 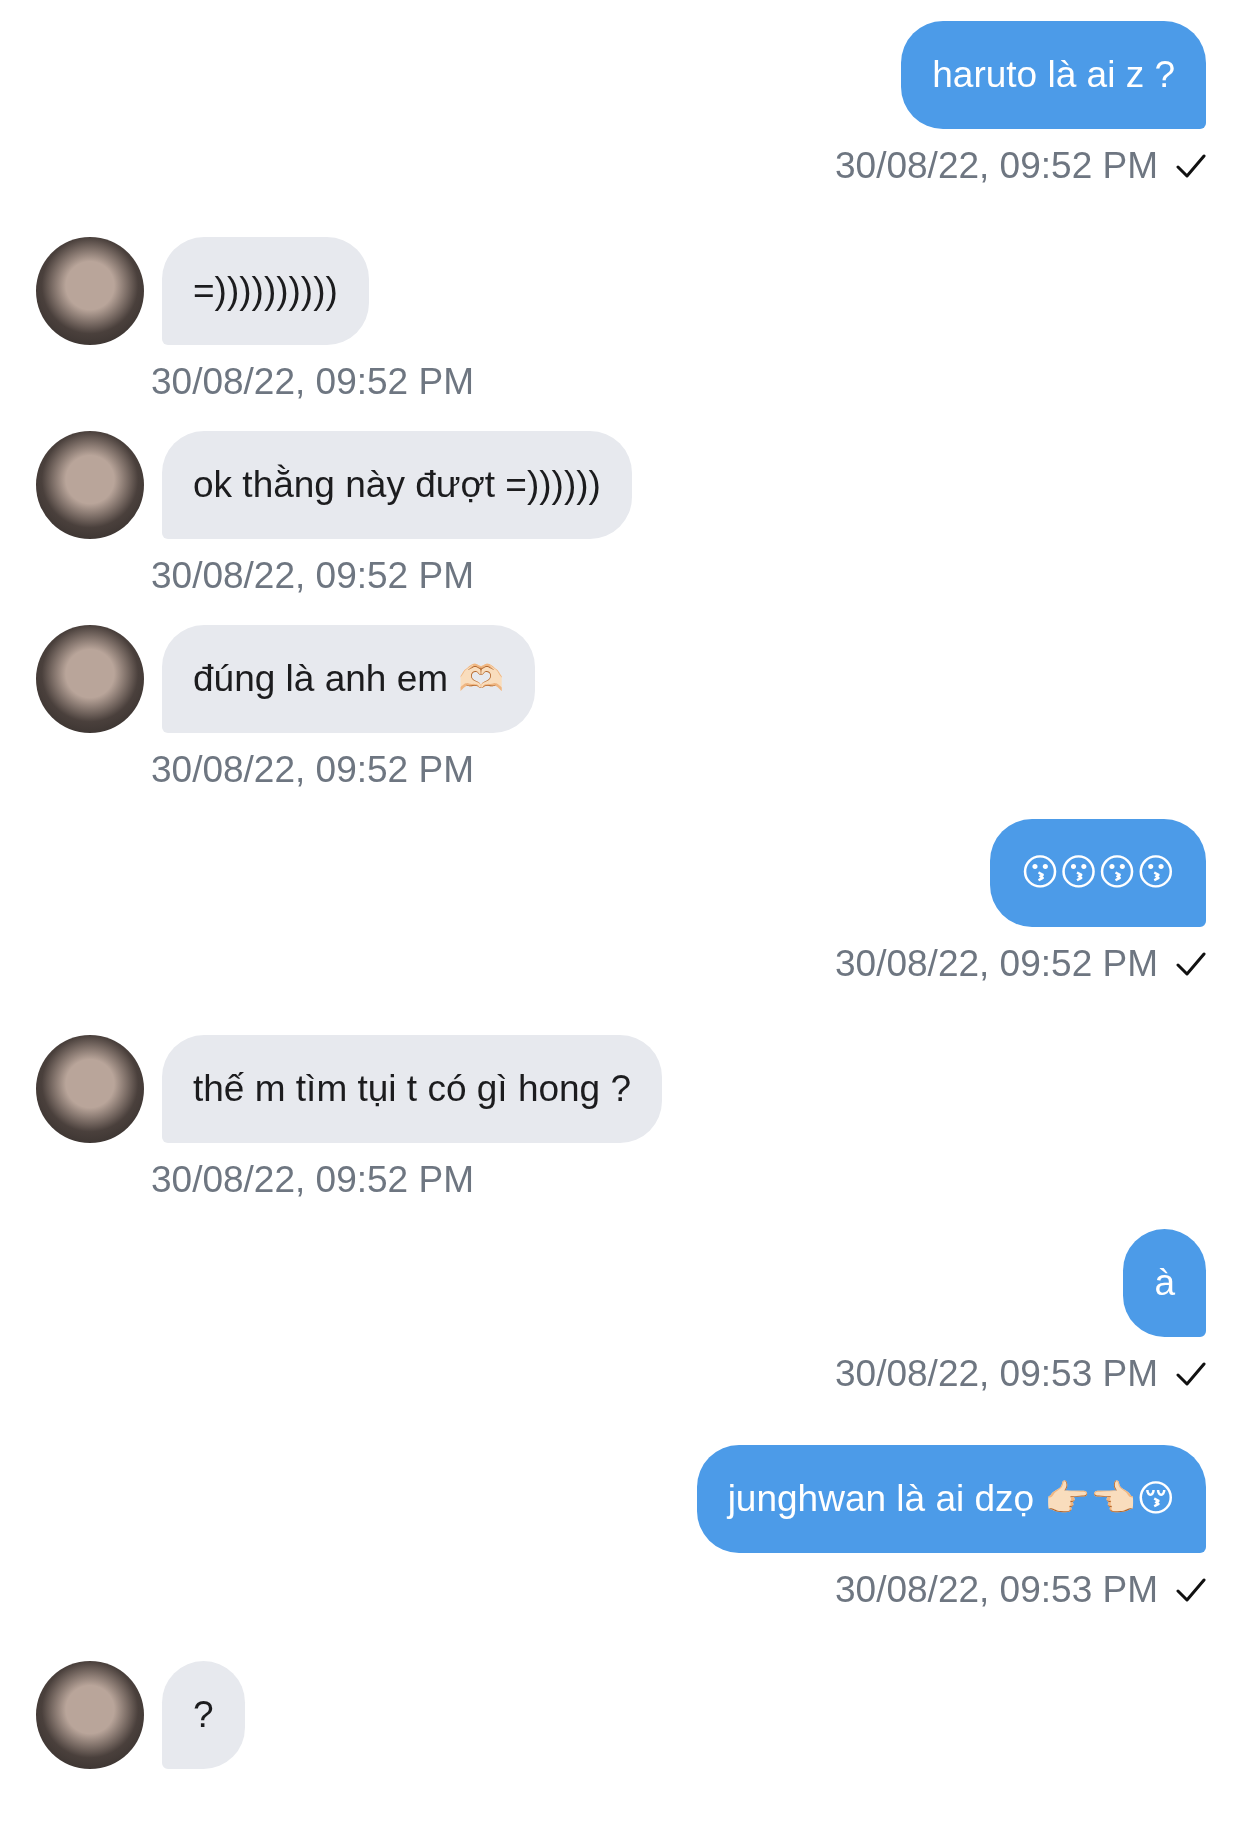 What do you see at coordinates (412, 1089) in the screenshot?
I see `message-bubble: thế m tìm tụi t có gì hong ?` at bounding box center [412, 1089].